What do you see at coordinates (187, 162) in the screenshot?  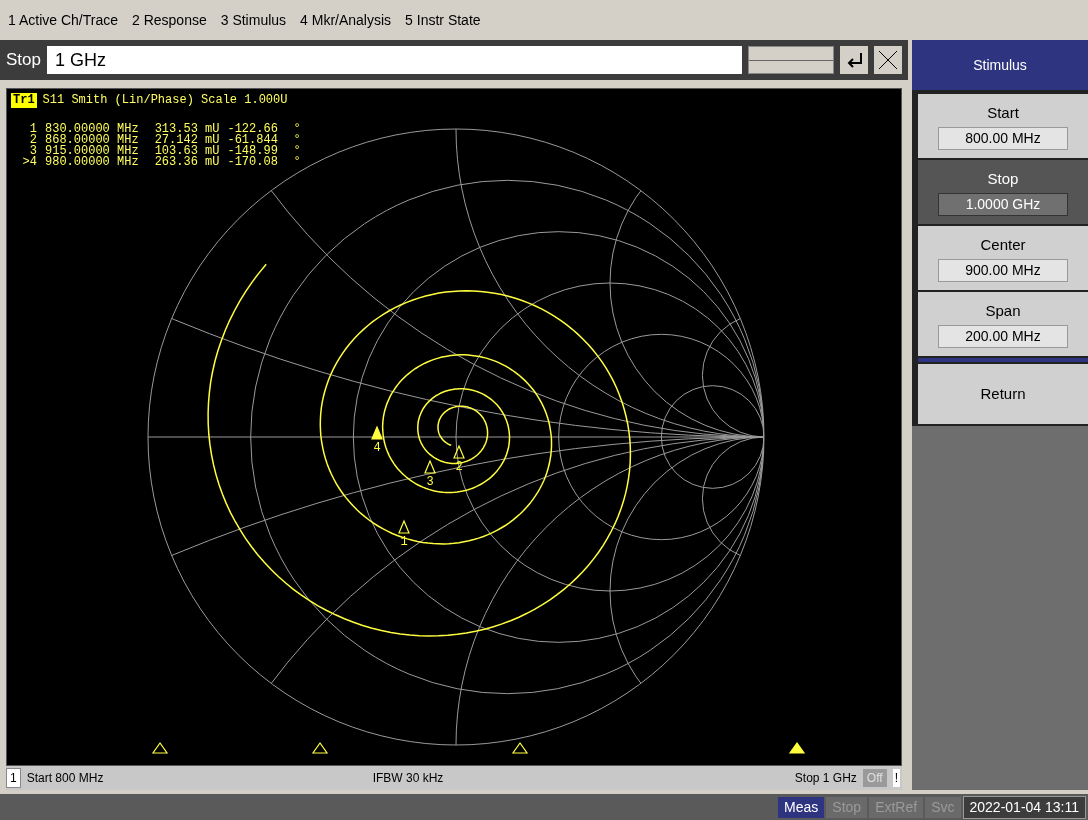 I see `marker-magnitude: 263.36 mU` at bounding box center [187, 162].